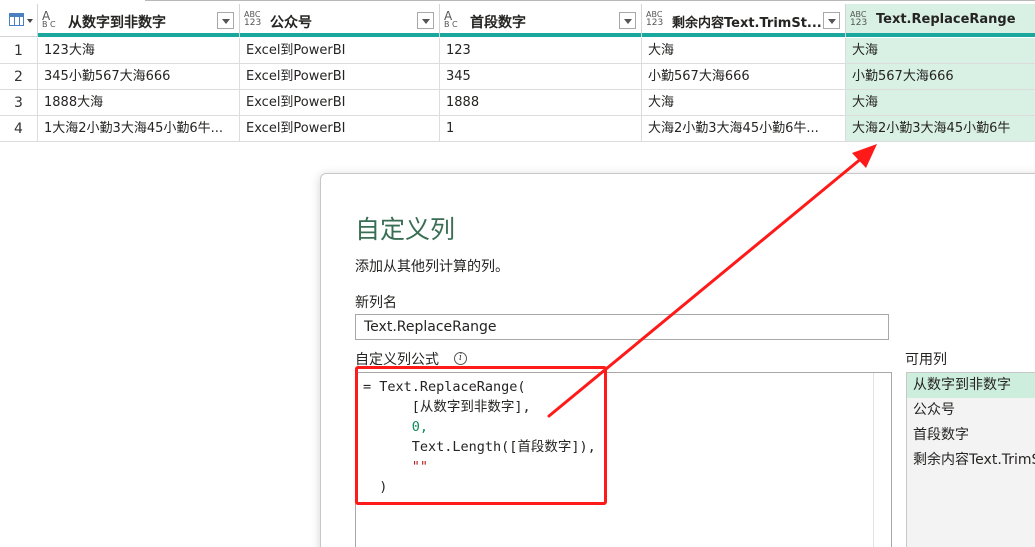  I want to click on available-column-item: 公众号, so click(971, 410).